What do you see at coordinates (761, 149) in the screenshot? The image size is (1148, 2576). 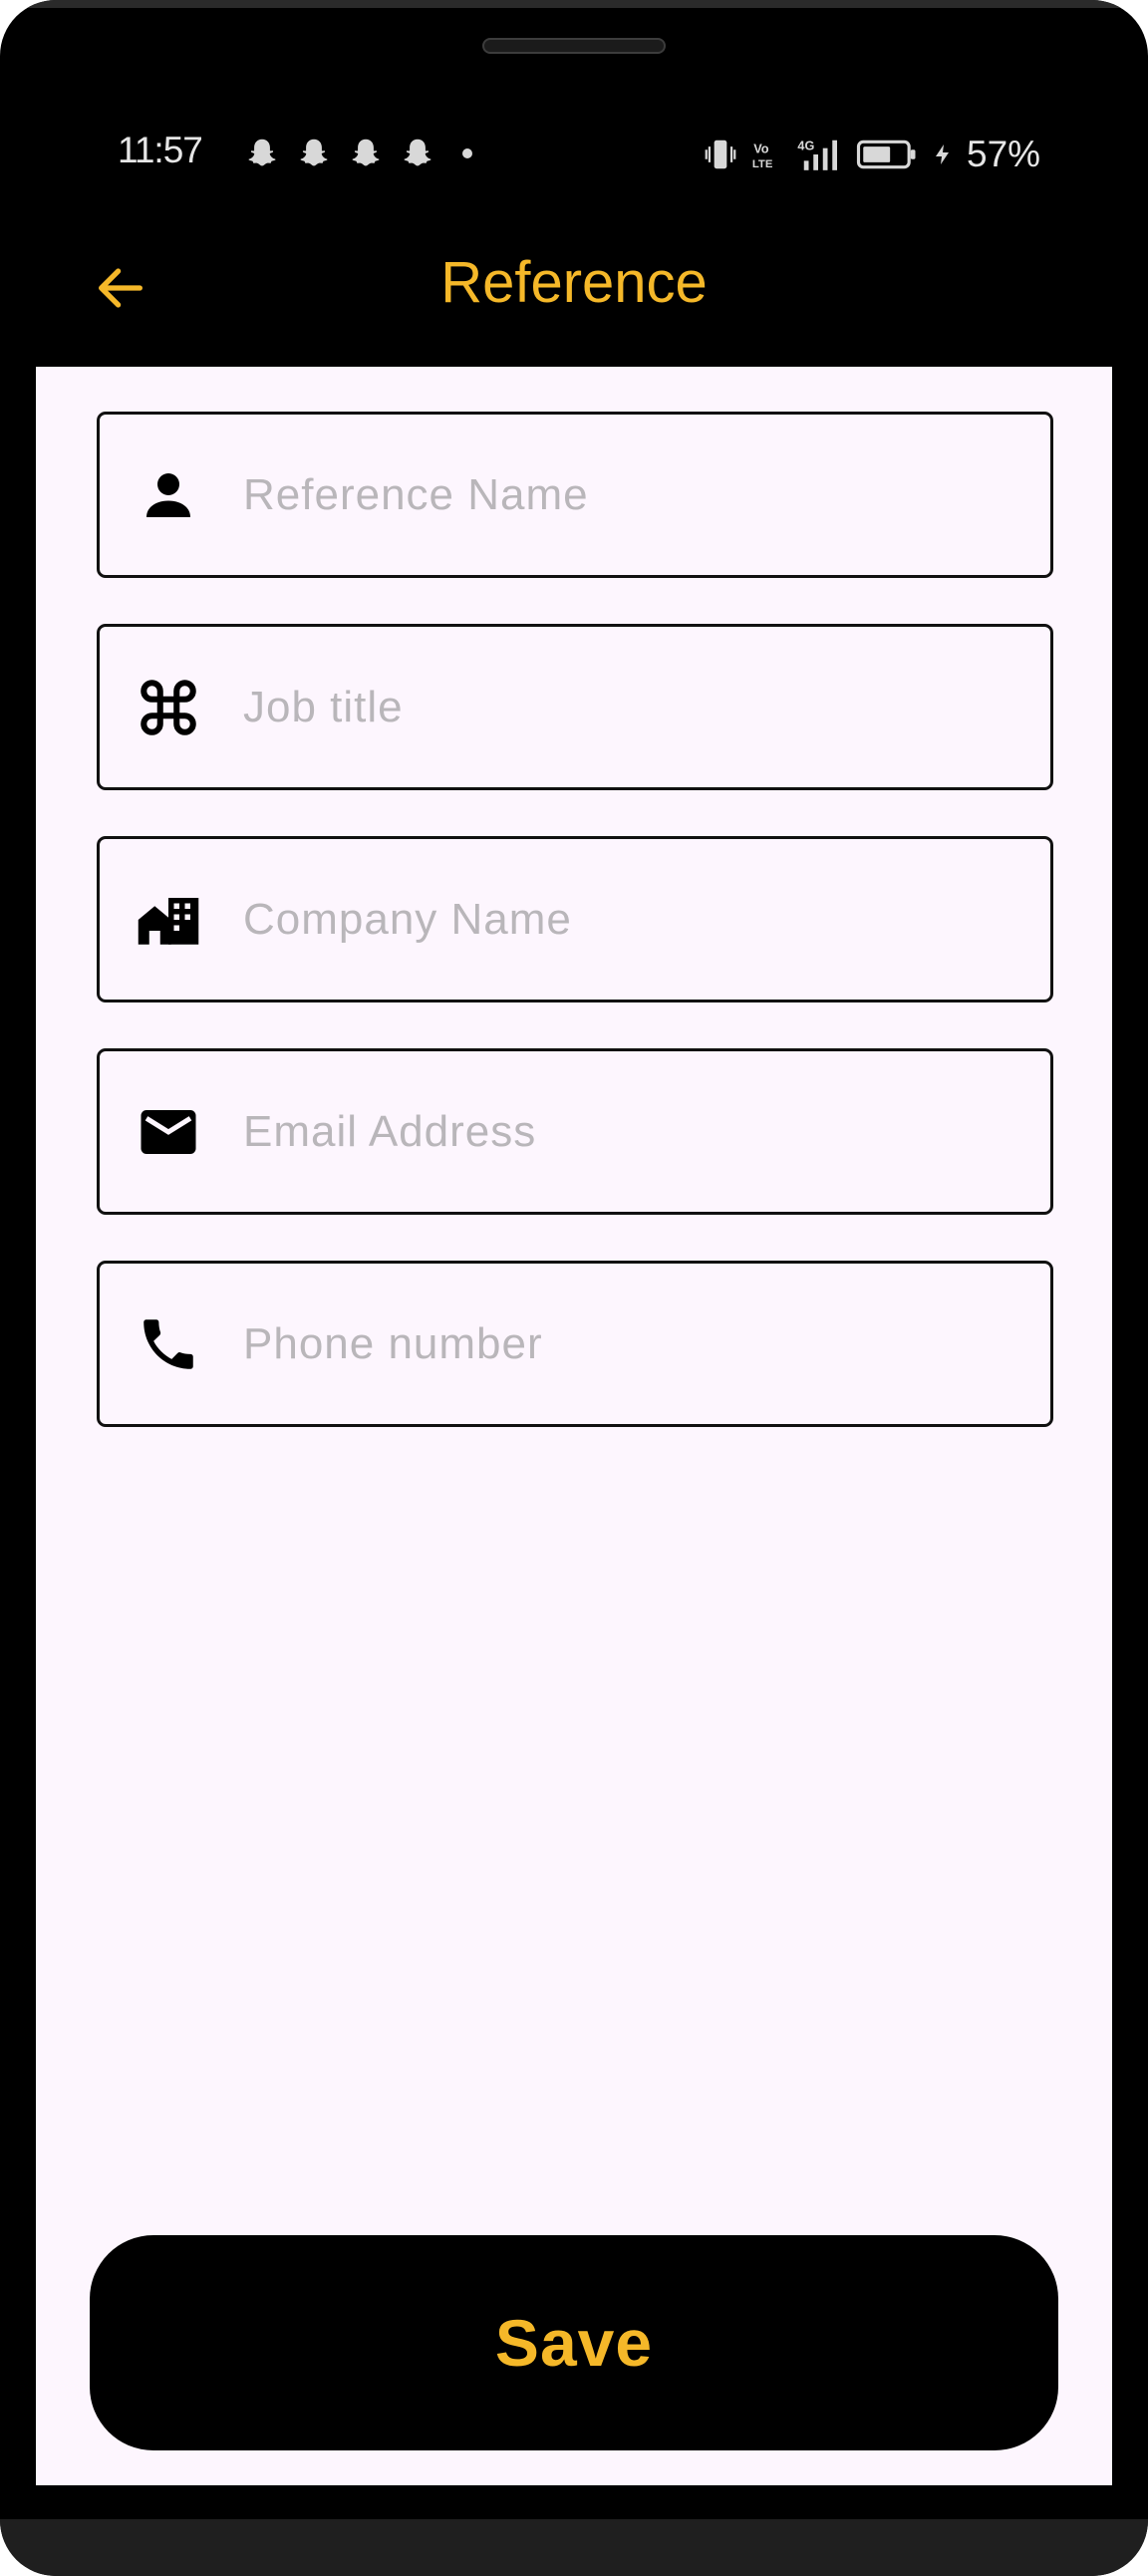 I see `svg-text: Vo` at bounding box center [761, 149].